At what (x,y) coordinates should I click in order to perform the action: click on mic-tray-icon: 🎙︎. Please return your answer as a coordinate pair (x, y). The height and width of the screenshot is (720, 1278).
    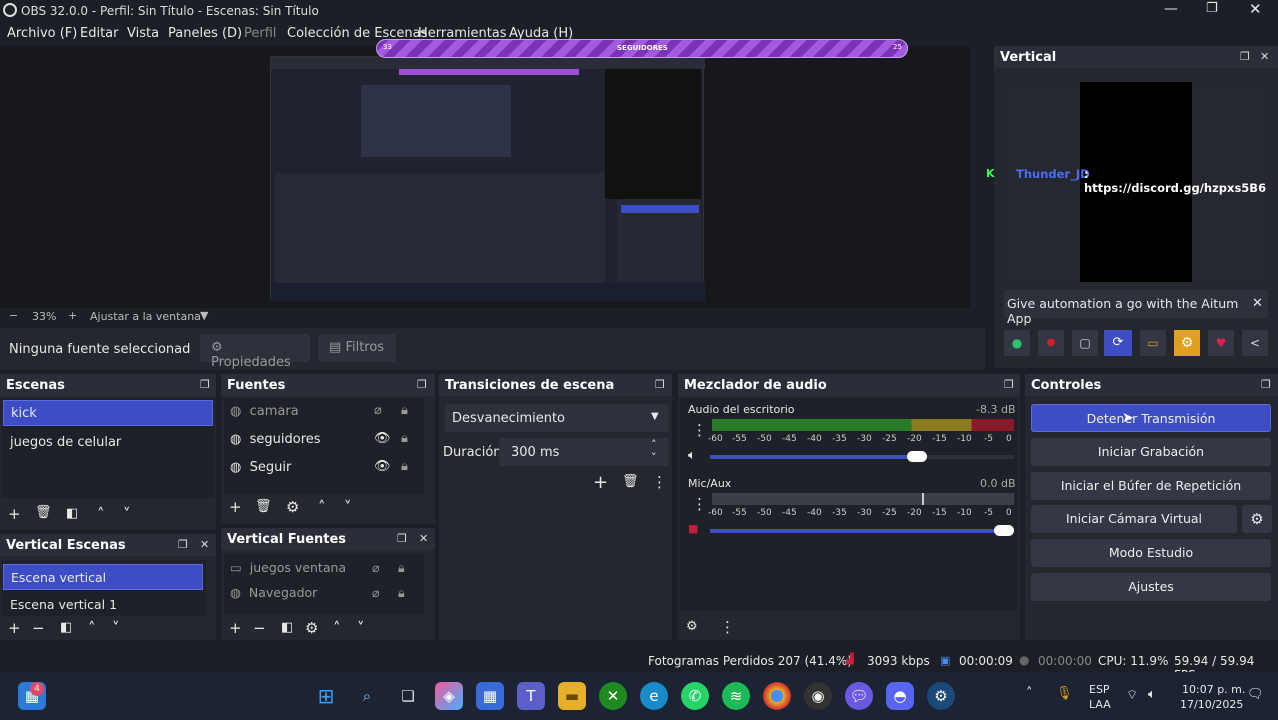
    Looking at the image, I should click on (1064, 693).